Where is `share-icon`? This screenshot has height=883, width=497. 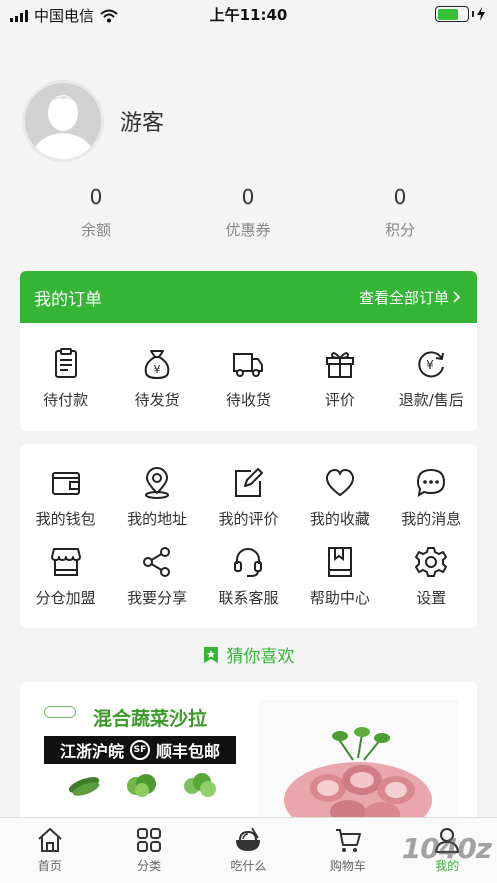
share-icon is located at coordinates (157, 562).